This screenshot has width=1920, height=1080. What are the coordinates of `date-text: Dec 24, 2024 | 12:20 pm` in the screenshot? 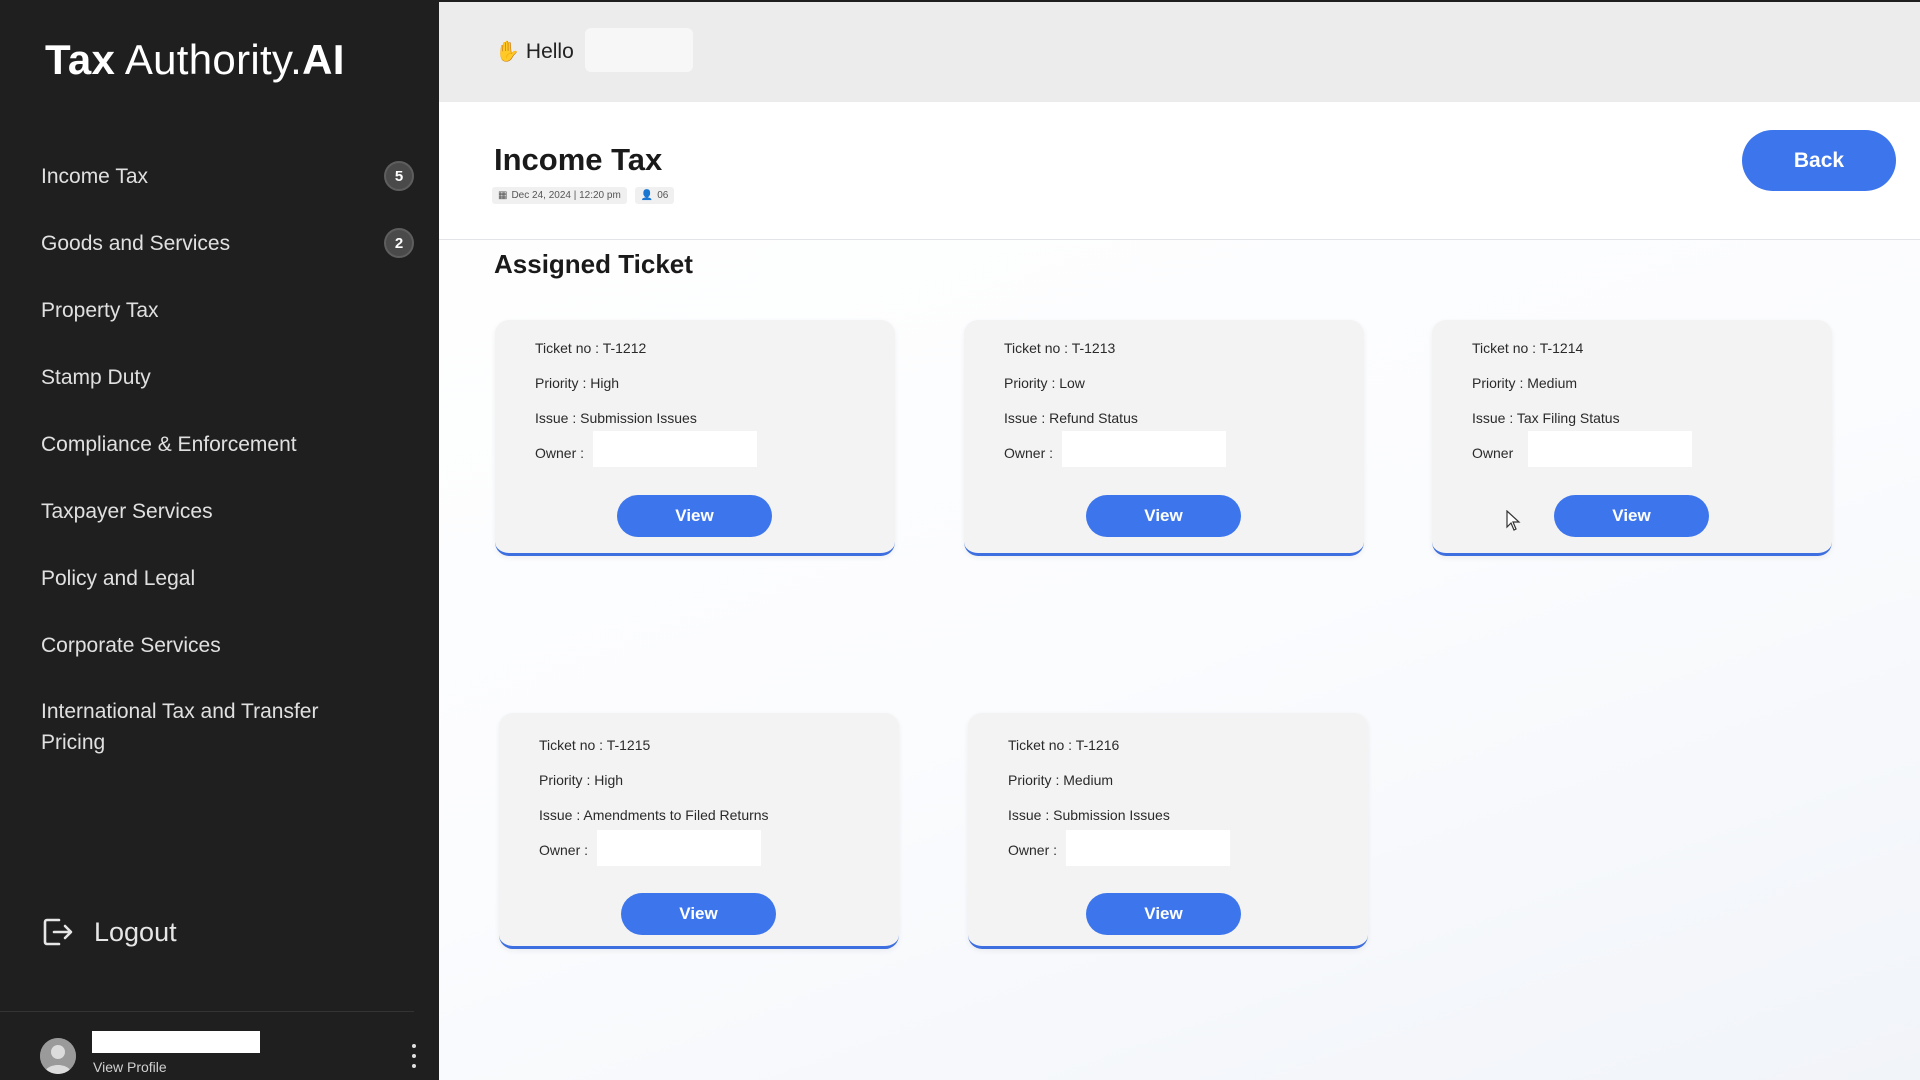 It's located at (566, 195).